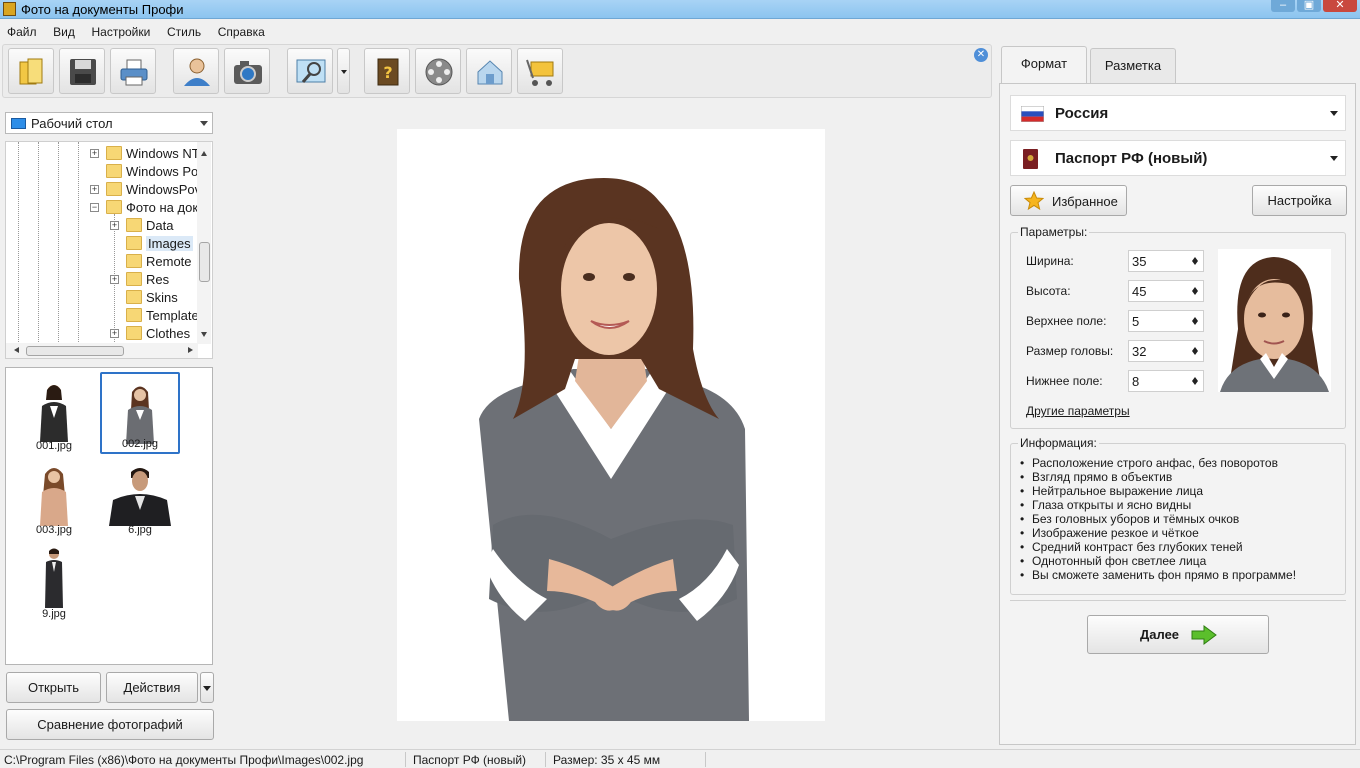 This screenshot has height=768, width=1360. I want to click on settings-button: Настройка, so click(1299, 200).